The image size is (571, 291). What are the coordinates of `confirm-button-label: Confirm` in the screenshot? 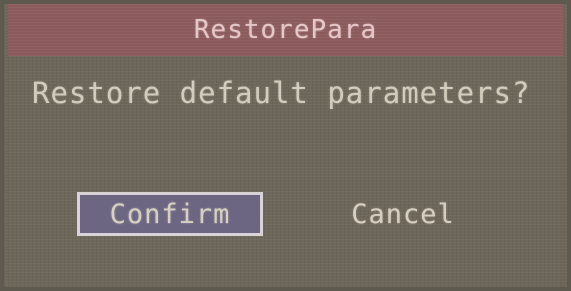 It's located at (170, 214).